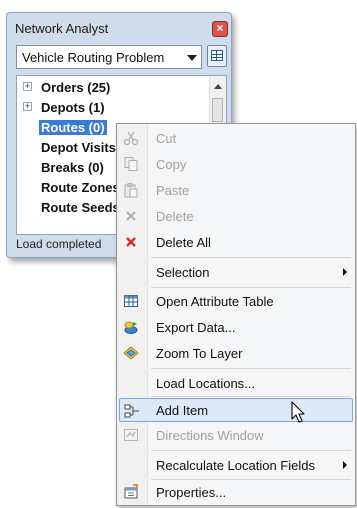 The height and width of the screenshot is (508, 357). I want to click on menu-item-label: Delete, so click(175, 216).